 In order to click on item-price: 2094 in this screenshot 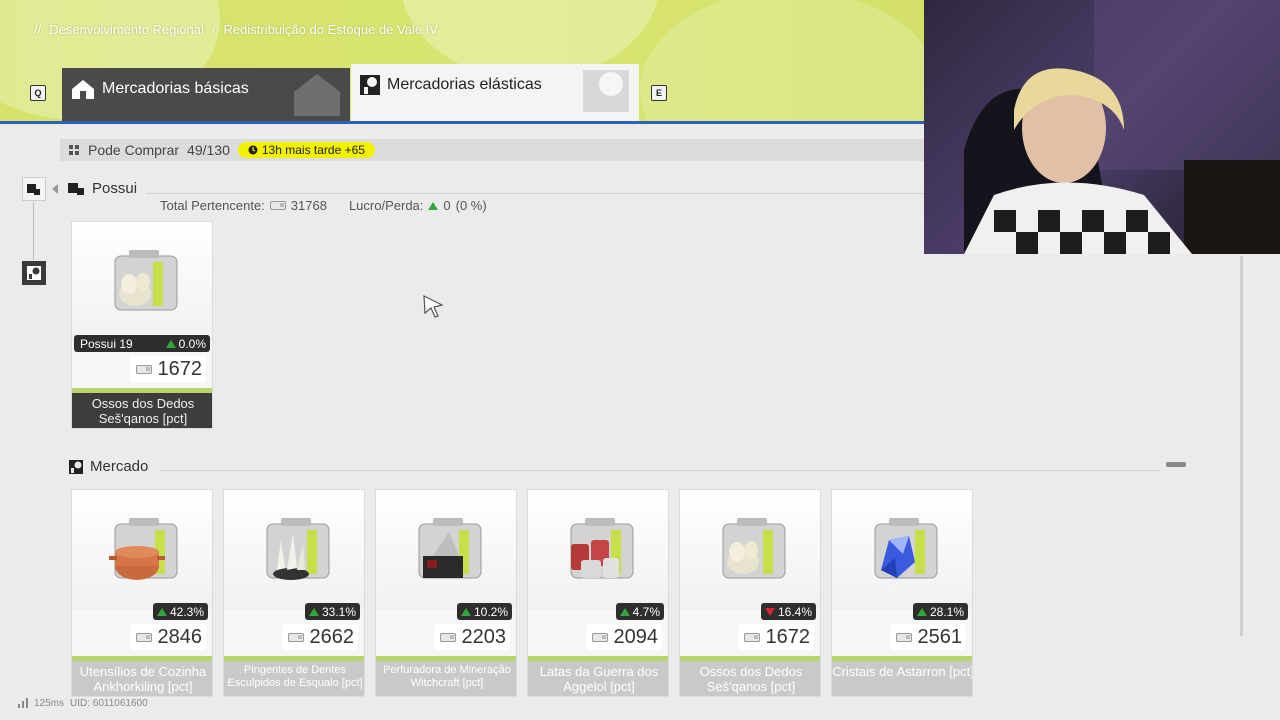, I will do `click(623, 637)`.